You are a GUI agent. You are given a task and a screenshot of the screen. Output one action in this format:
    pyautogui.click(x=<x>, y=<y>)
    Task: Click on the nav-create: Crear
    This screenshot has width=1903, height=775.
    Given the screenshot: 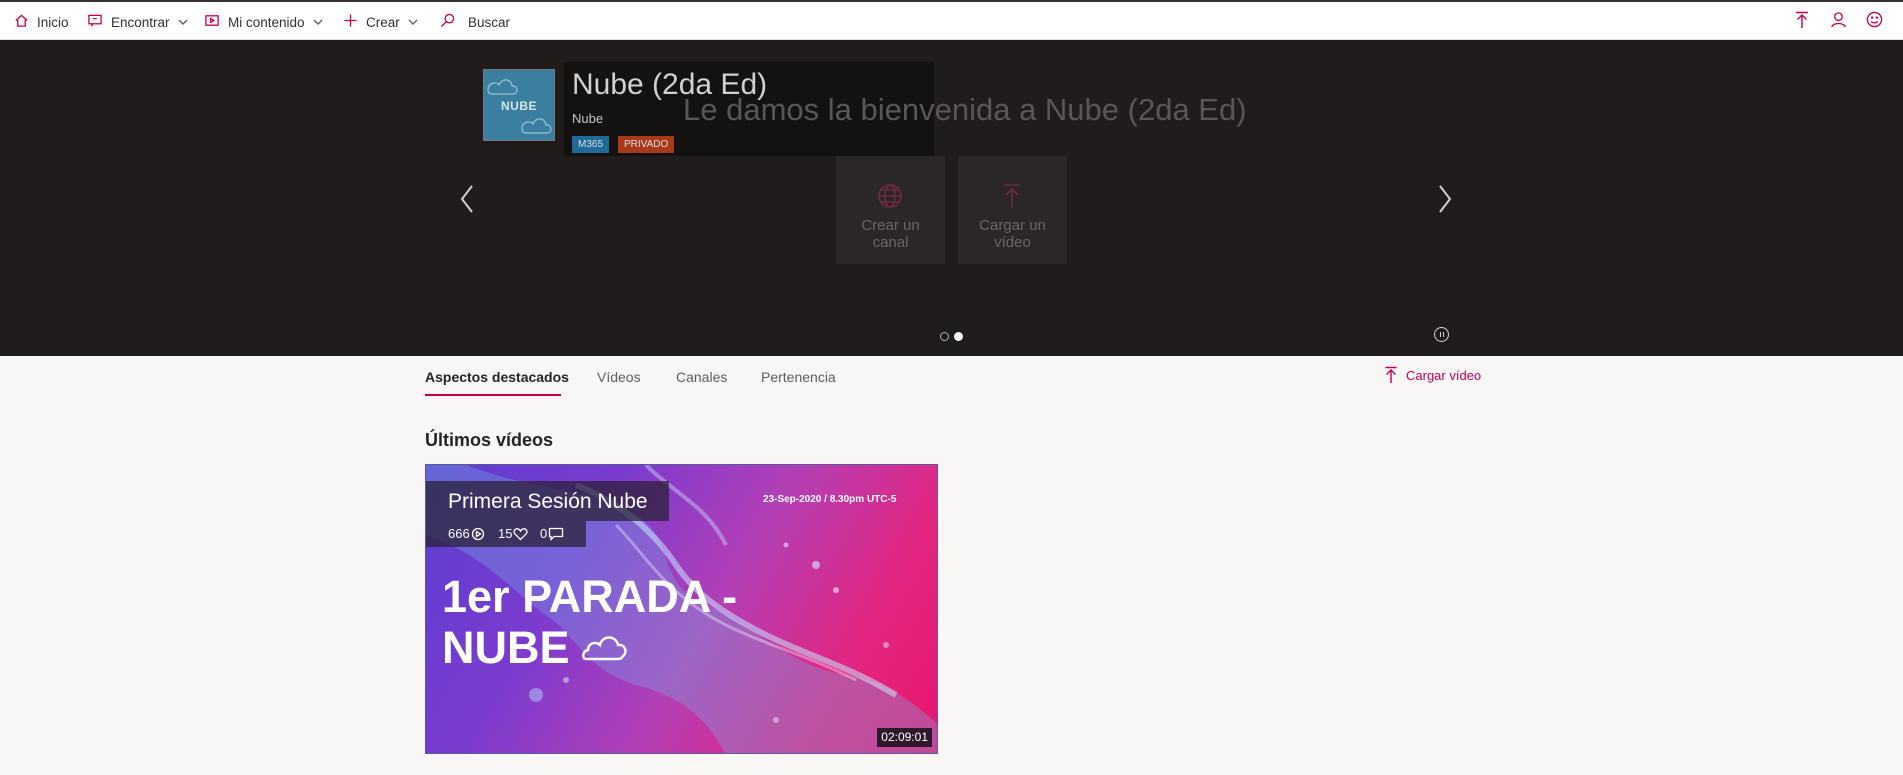 What is the action you would take?
    pyautogui.click(x=380, y=22)
    